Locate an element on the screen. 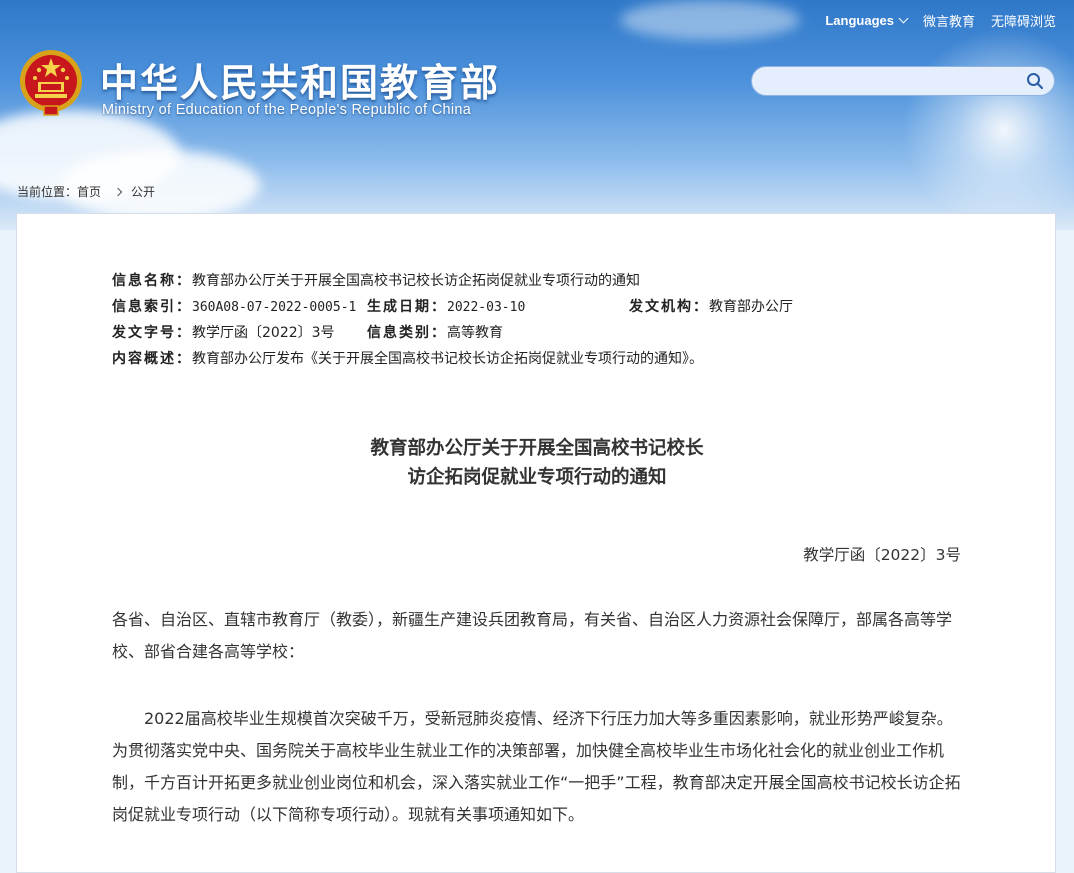 This screenshot has width=1074, height=873. info-org-value: 教育部办公厅 is located at coordinates (751, 307).